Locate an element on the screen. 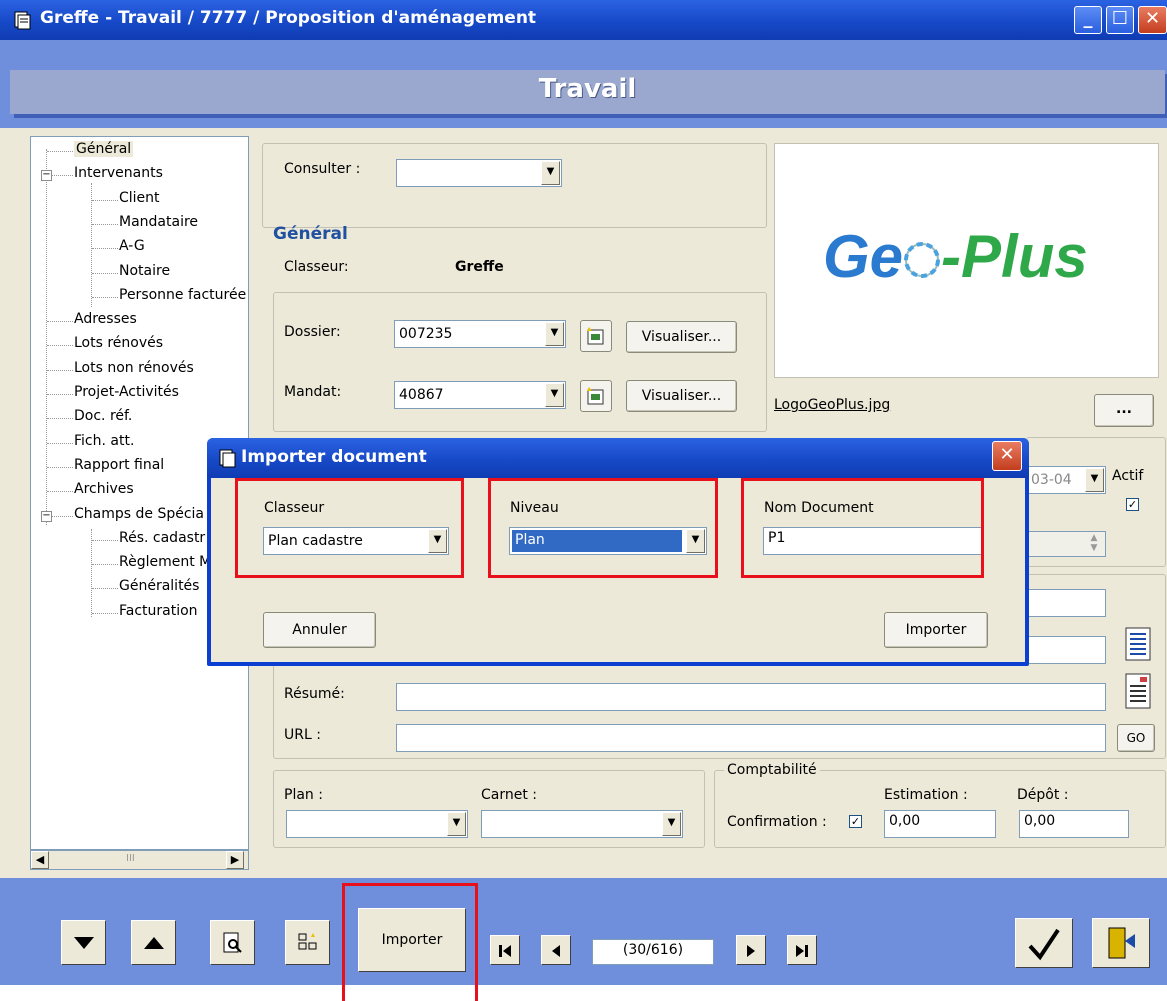 This screenshot has height=1001, width=1167. tree-item: Lots rénovés is located at coordinates (118, 343).